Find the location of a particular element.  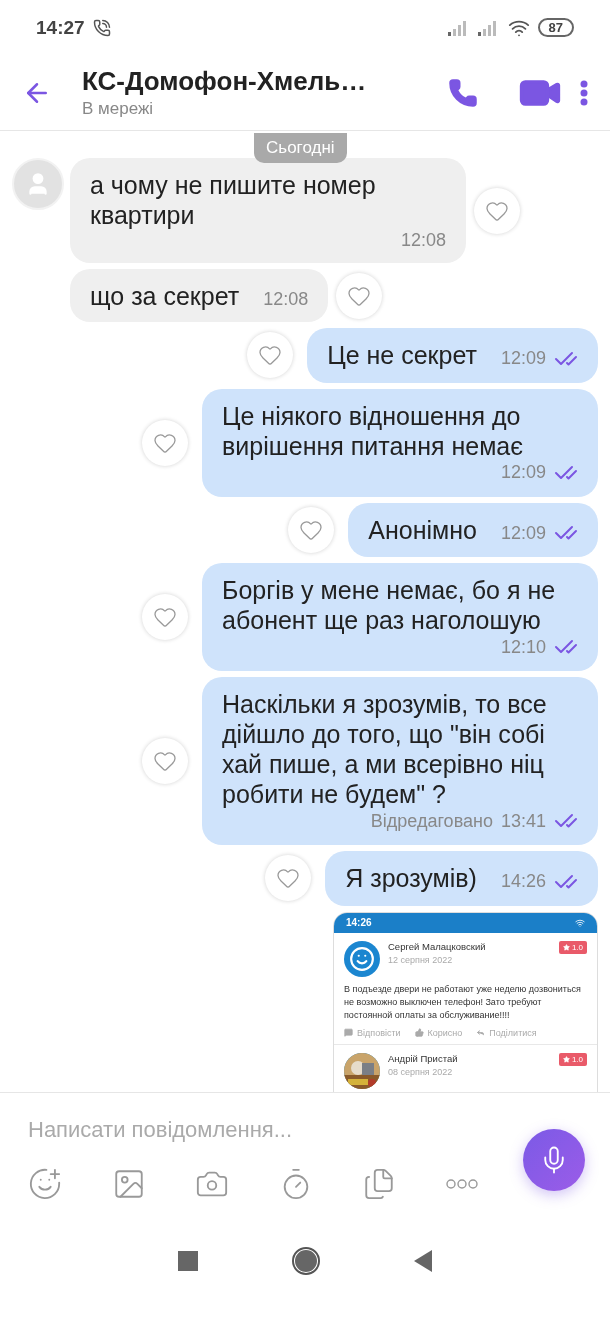

message-text: Це ніякого відношення до вирішення питання немає is located at coordinates (373, 430).